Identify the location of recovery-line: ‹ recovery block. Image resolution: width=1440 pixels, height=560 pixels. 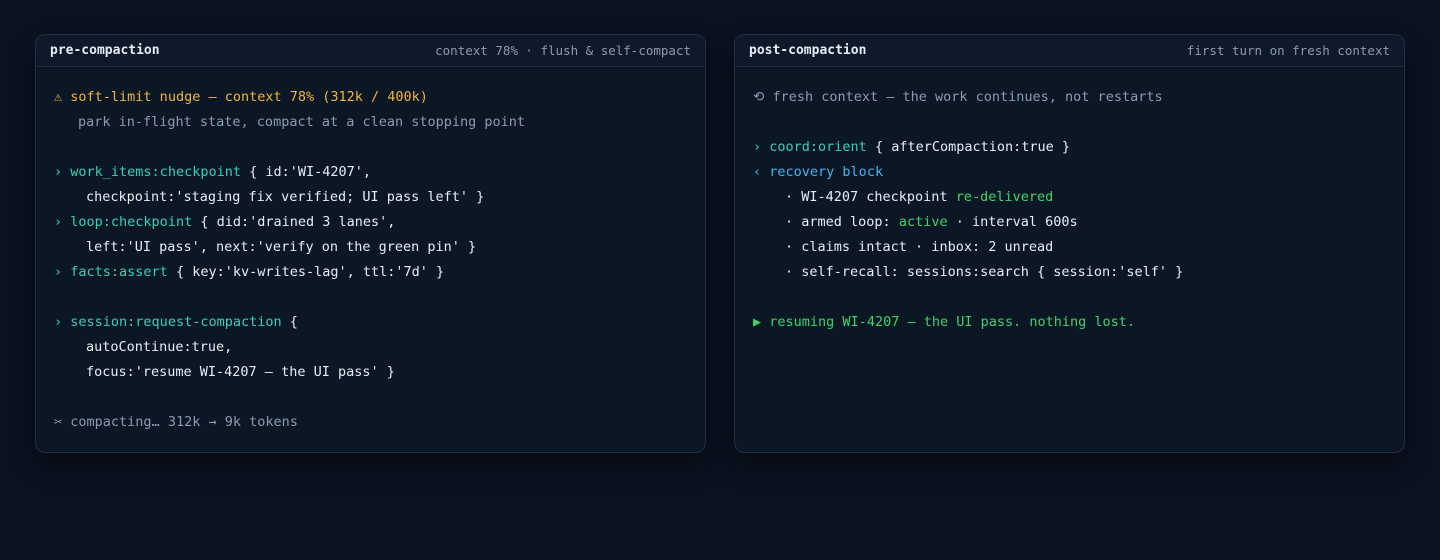
(1078, 172).